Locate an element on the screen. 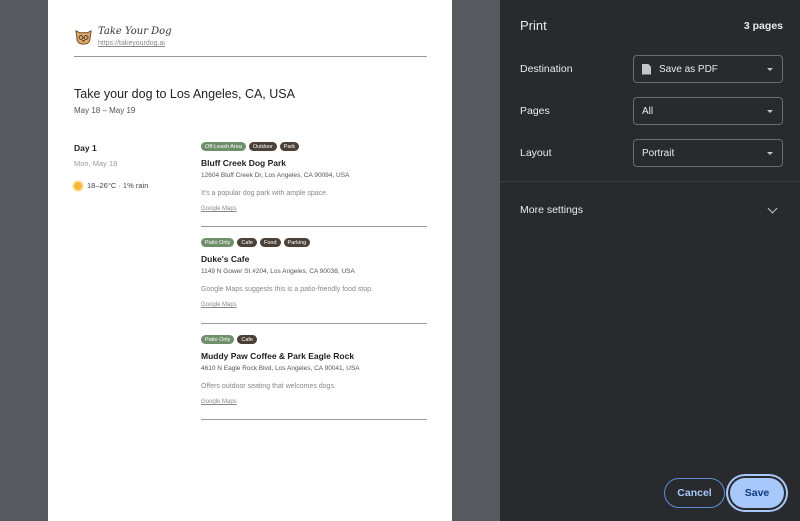 Image resolution: width=800 pixels, height=521 pixels. tag-badge: Off-Leash Area is located at coordinates (223, 146).